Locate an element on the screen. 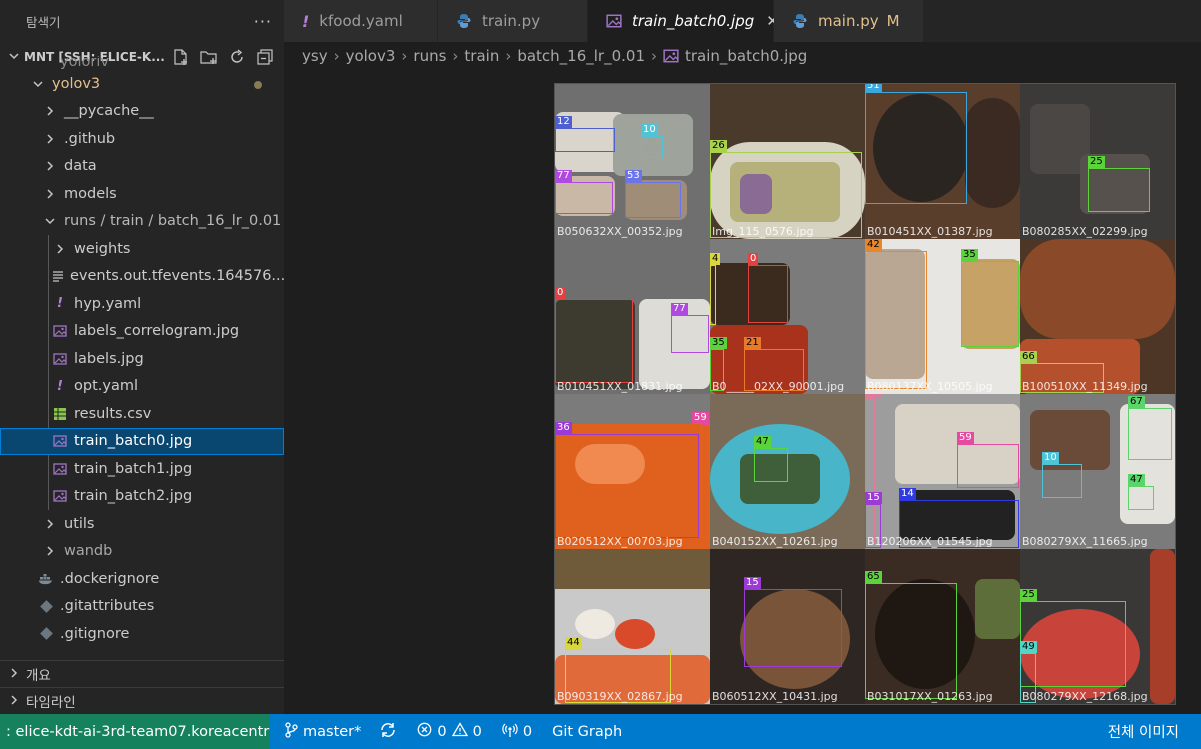 The image size is (1201, 749). tile-label: B080285XX_02299.jpg is located at coordinates (1085, 231).